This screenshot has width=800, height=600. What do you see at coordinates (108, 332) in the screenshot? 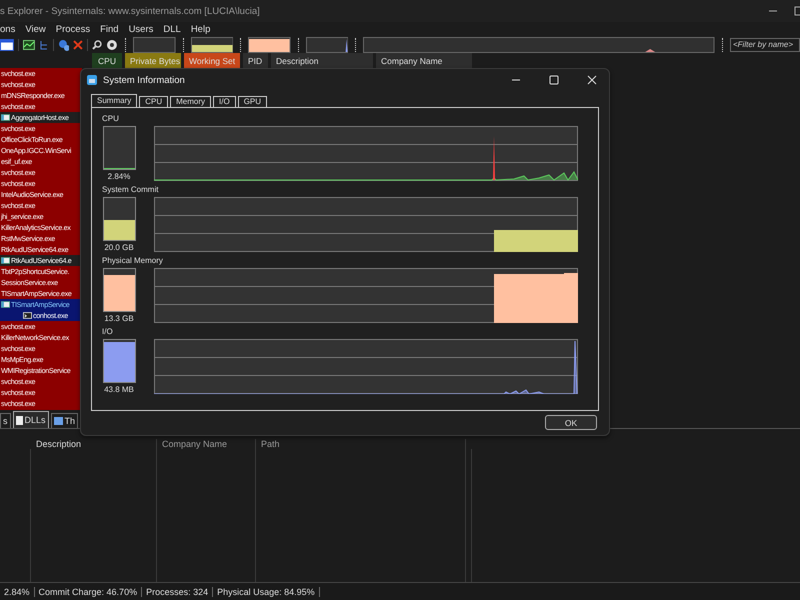
I see `meter-label: I/O` at bounding box center [108, 332].